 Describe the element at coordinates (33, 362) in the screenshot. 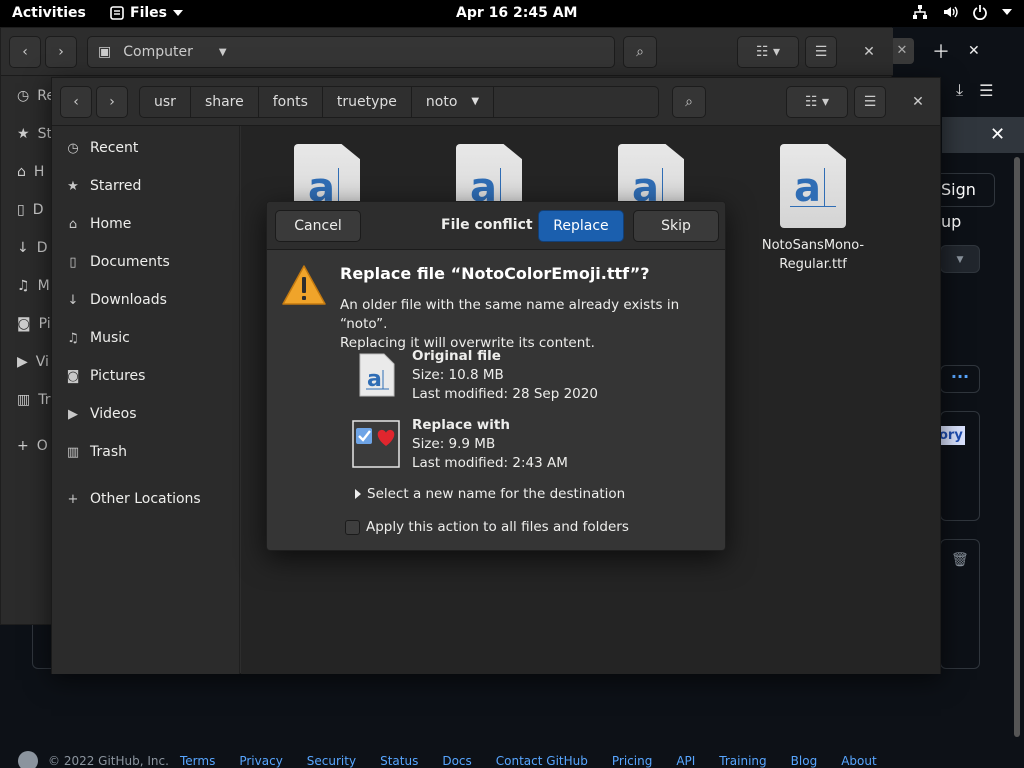

I see `sidebar-item-videos: ▶ Vi` at that location.